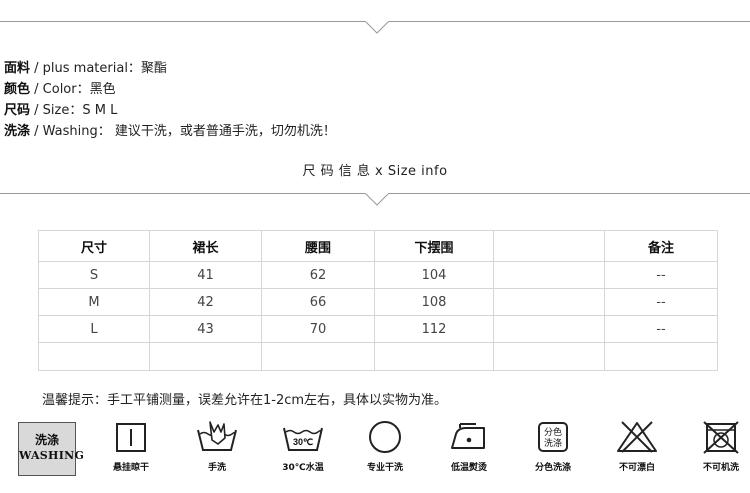 The image size is (750, 493). What do you see at coordinates (318, 302) in the screenshot?
I see `table-cell: 66` at bounding box center [318, 302].